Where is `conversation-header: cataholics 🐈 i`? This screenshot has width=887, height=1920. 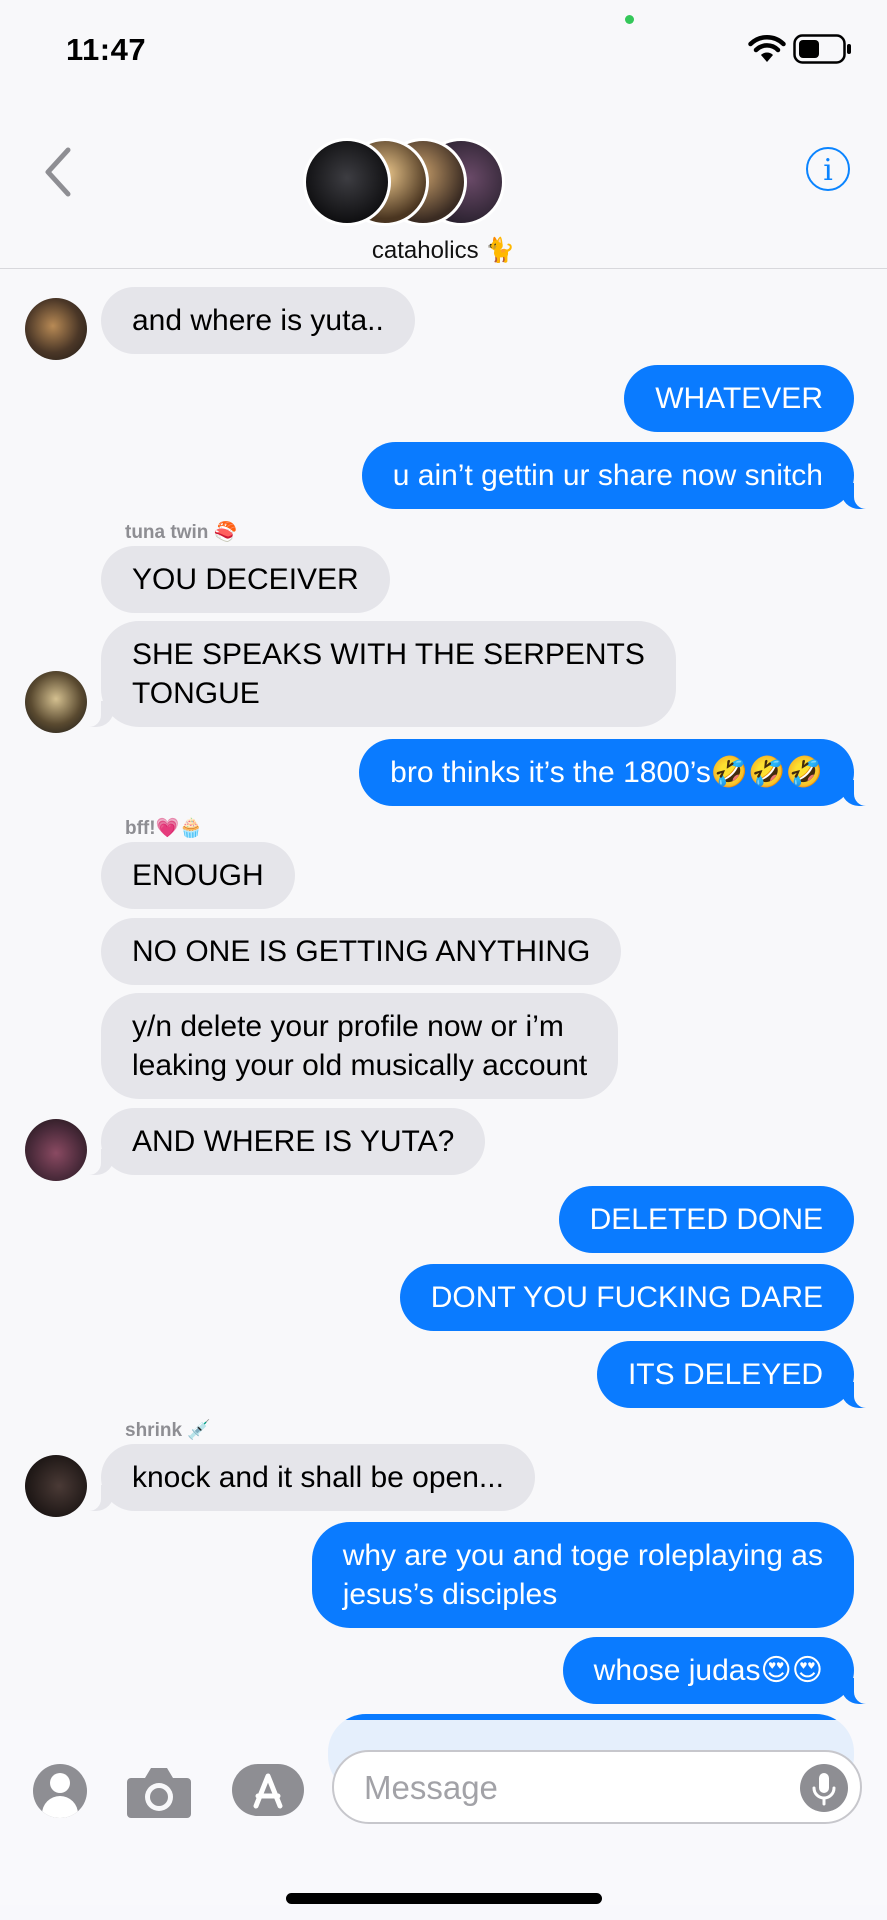 conversation-header: cataholics 🐈 i is located at coordinates (443, 184).